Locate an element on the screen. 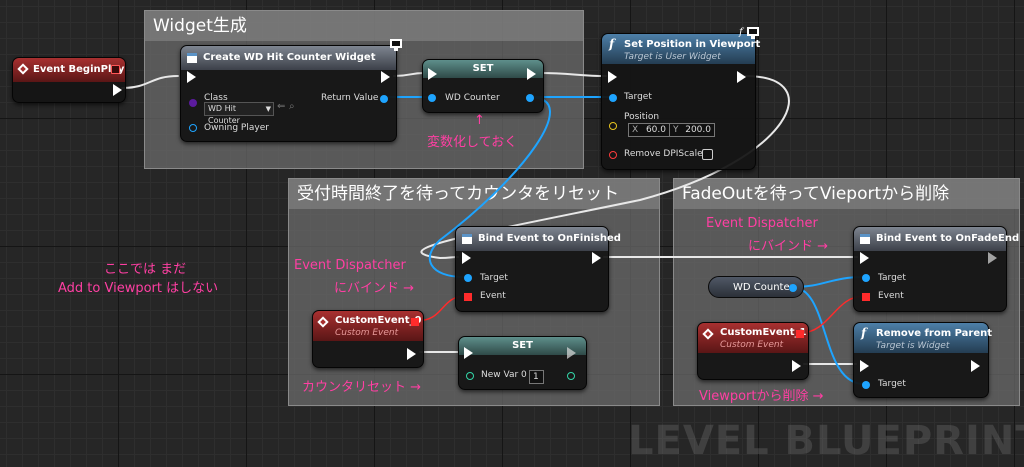  node-header: Create WD Hit Counter Widget is located at coordinates (288, 58).